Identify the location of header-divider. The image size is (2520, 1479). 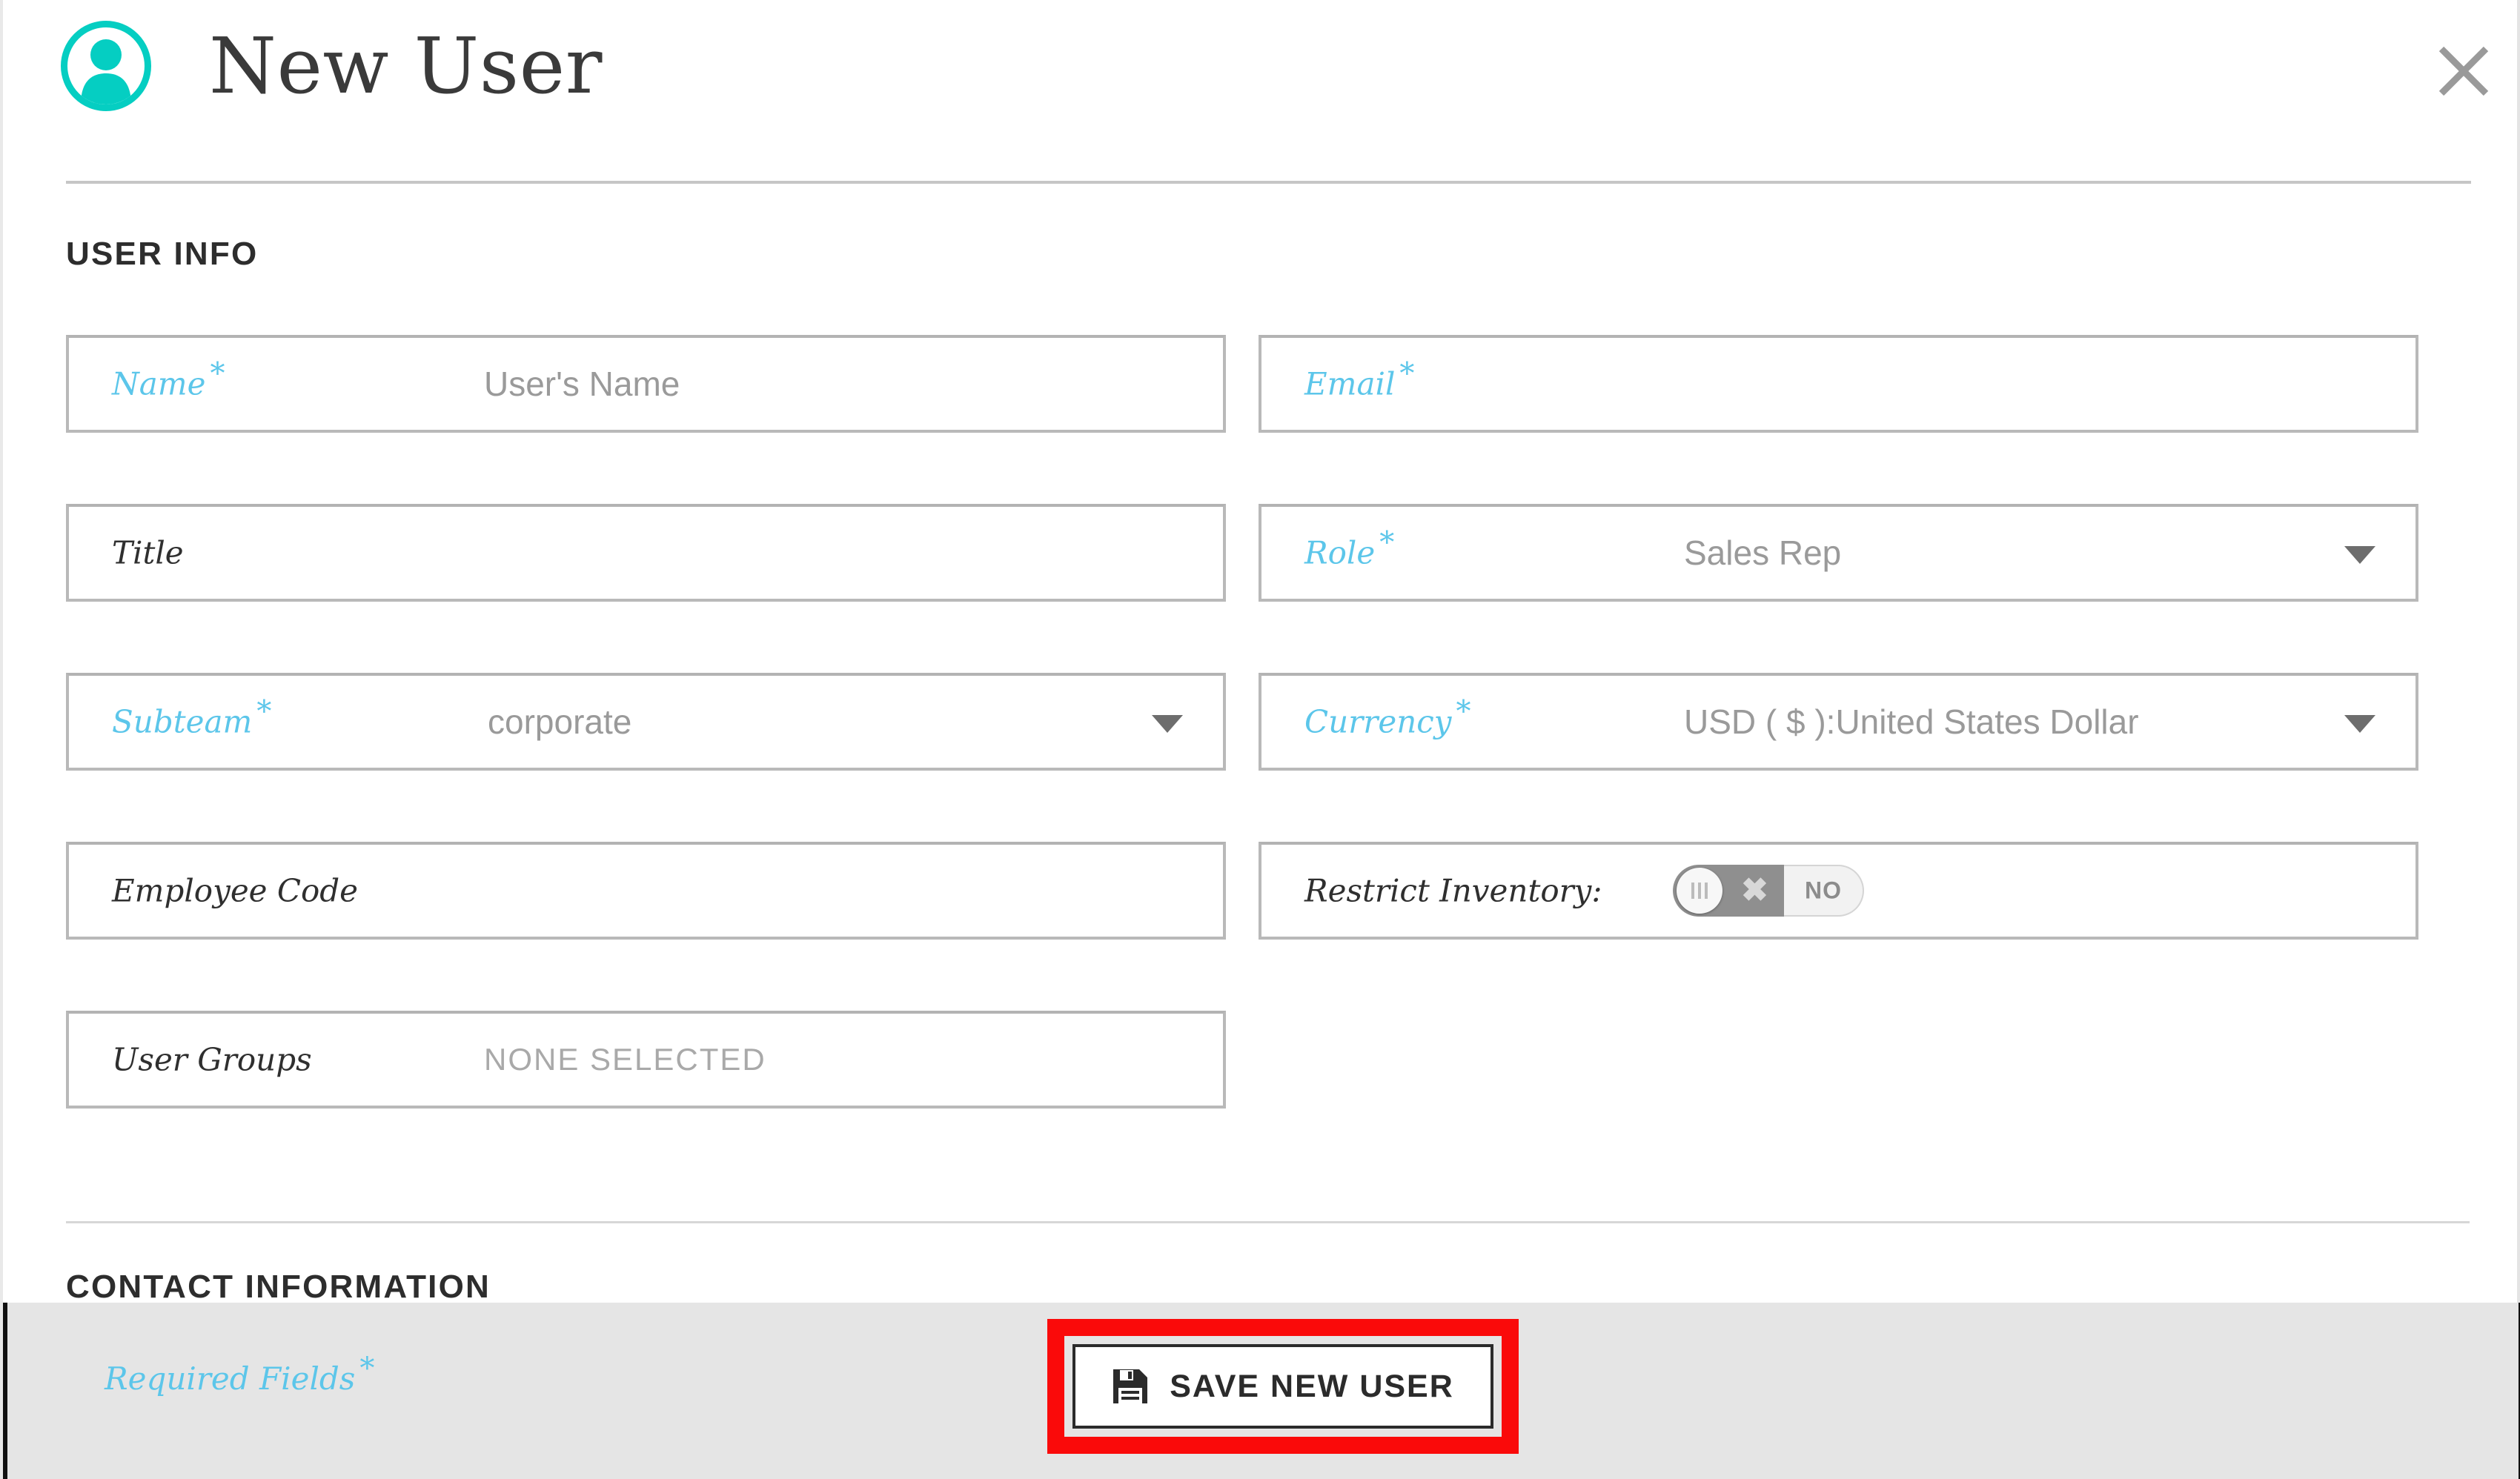
(1268, 182).